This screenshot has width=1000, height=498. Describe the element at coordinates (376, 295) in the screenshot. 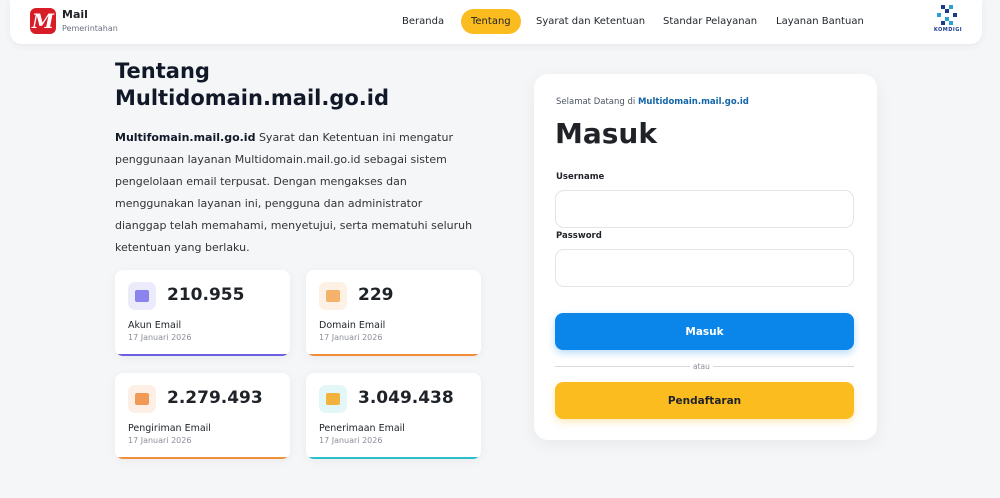

I see `stat-value: 229` at that location.